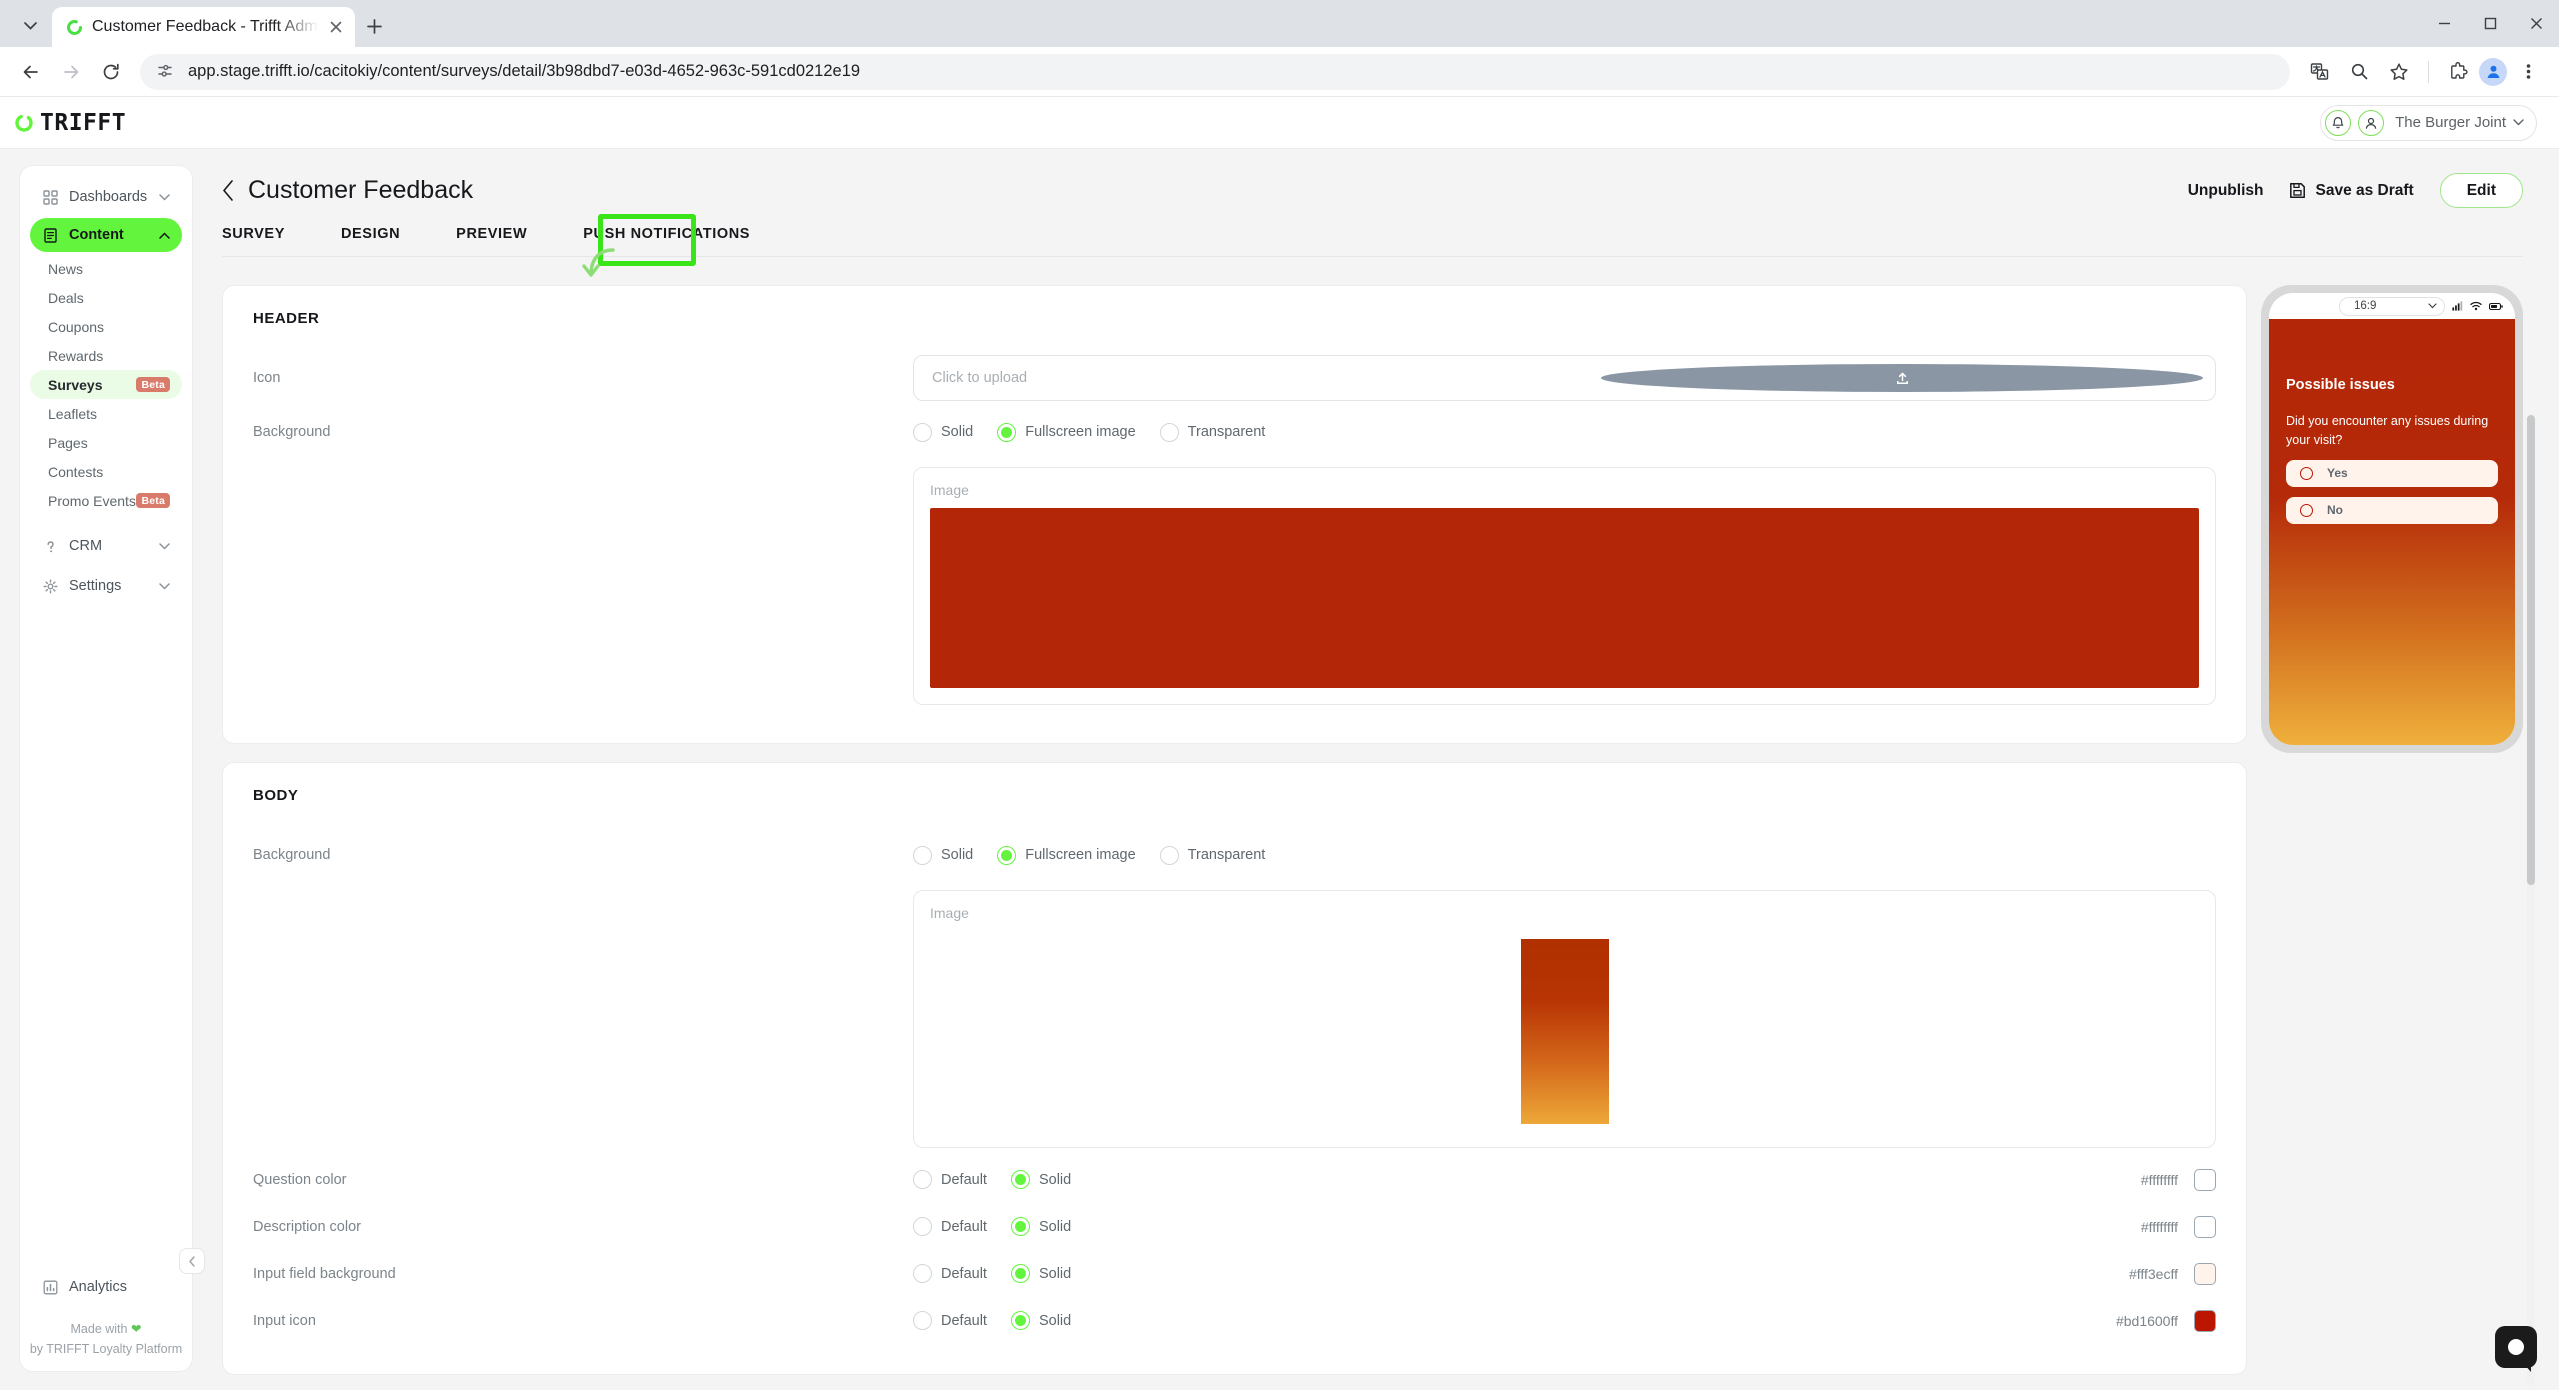 The height and width of the screenshot is (1390, 2559). Describe the element at coordinates (1066, 432) in the screenshot. I see `radio-header-fullscreen-image: Fullscreen image` at that location.